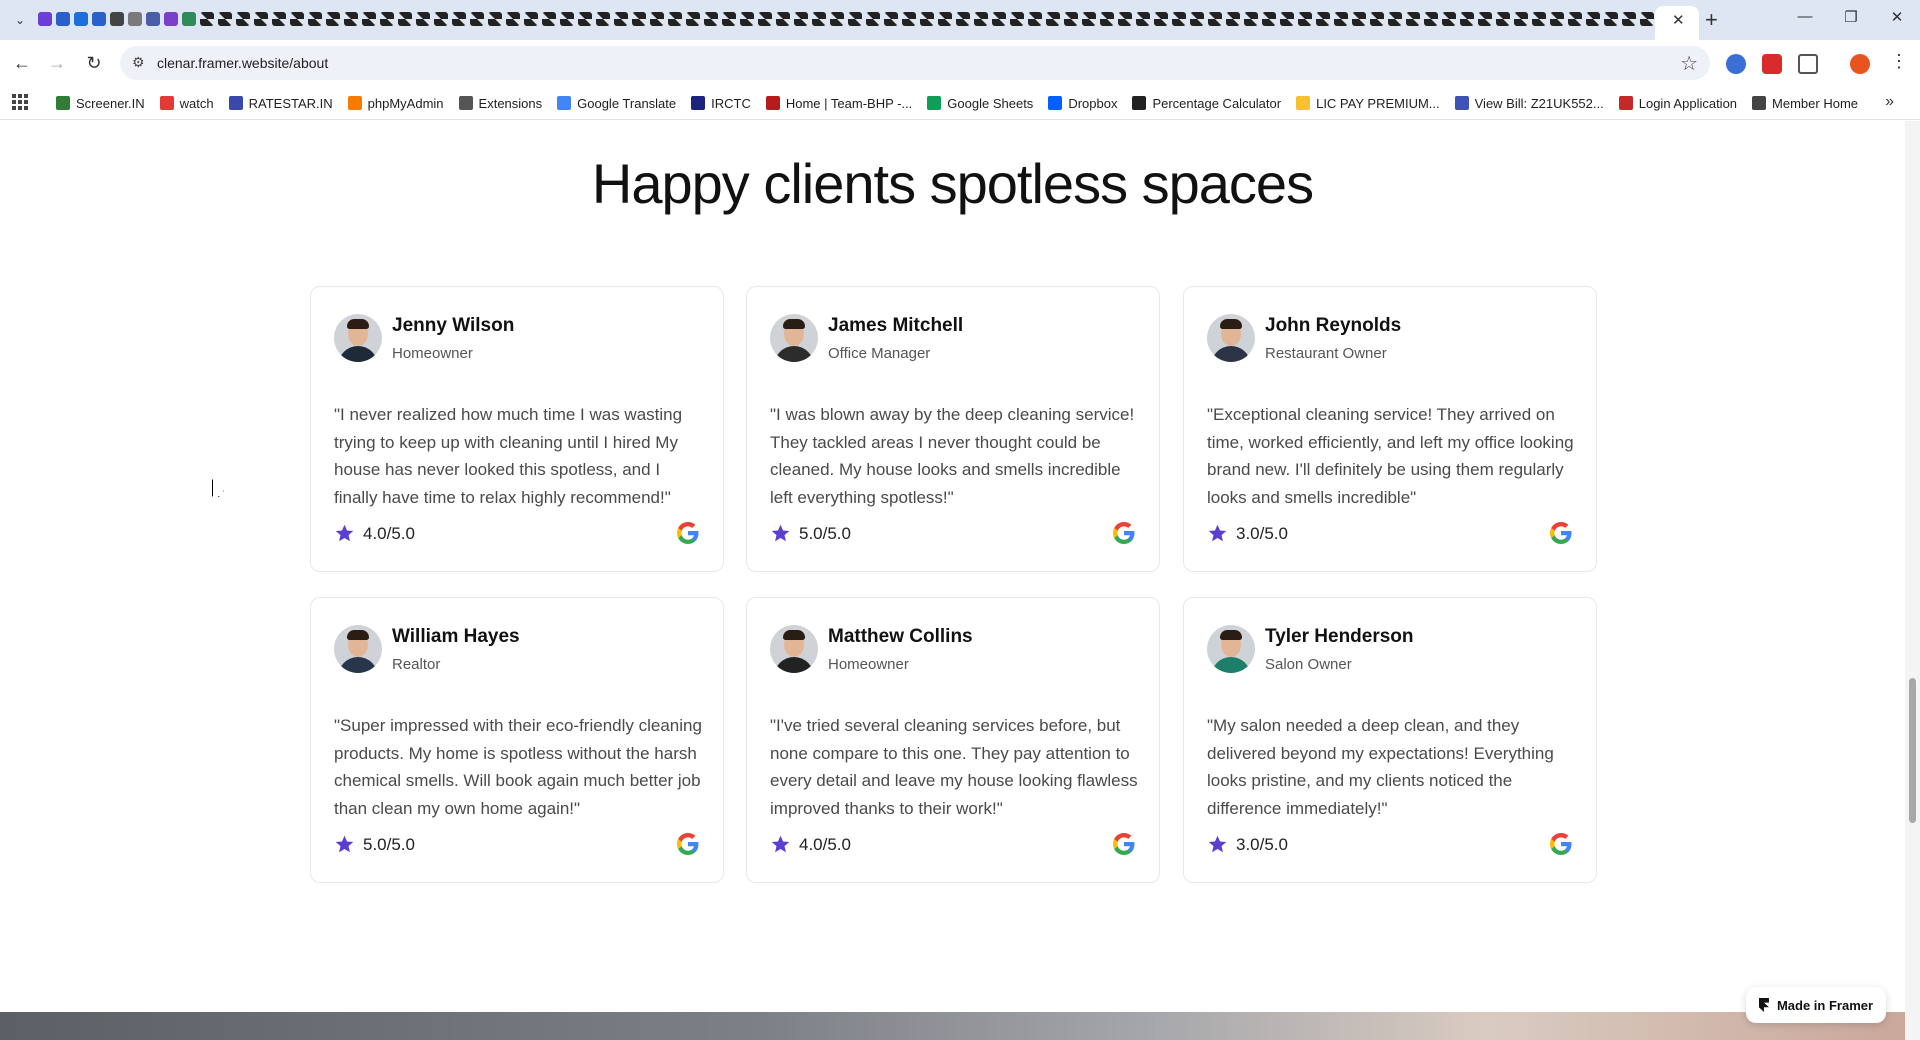 This screenshot has height=1040, width=1920. I want to click on forward-icon: →, so click(57, 63).